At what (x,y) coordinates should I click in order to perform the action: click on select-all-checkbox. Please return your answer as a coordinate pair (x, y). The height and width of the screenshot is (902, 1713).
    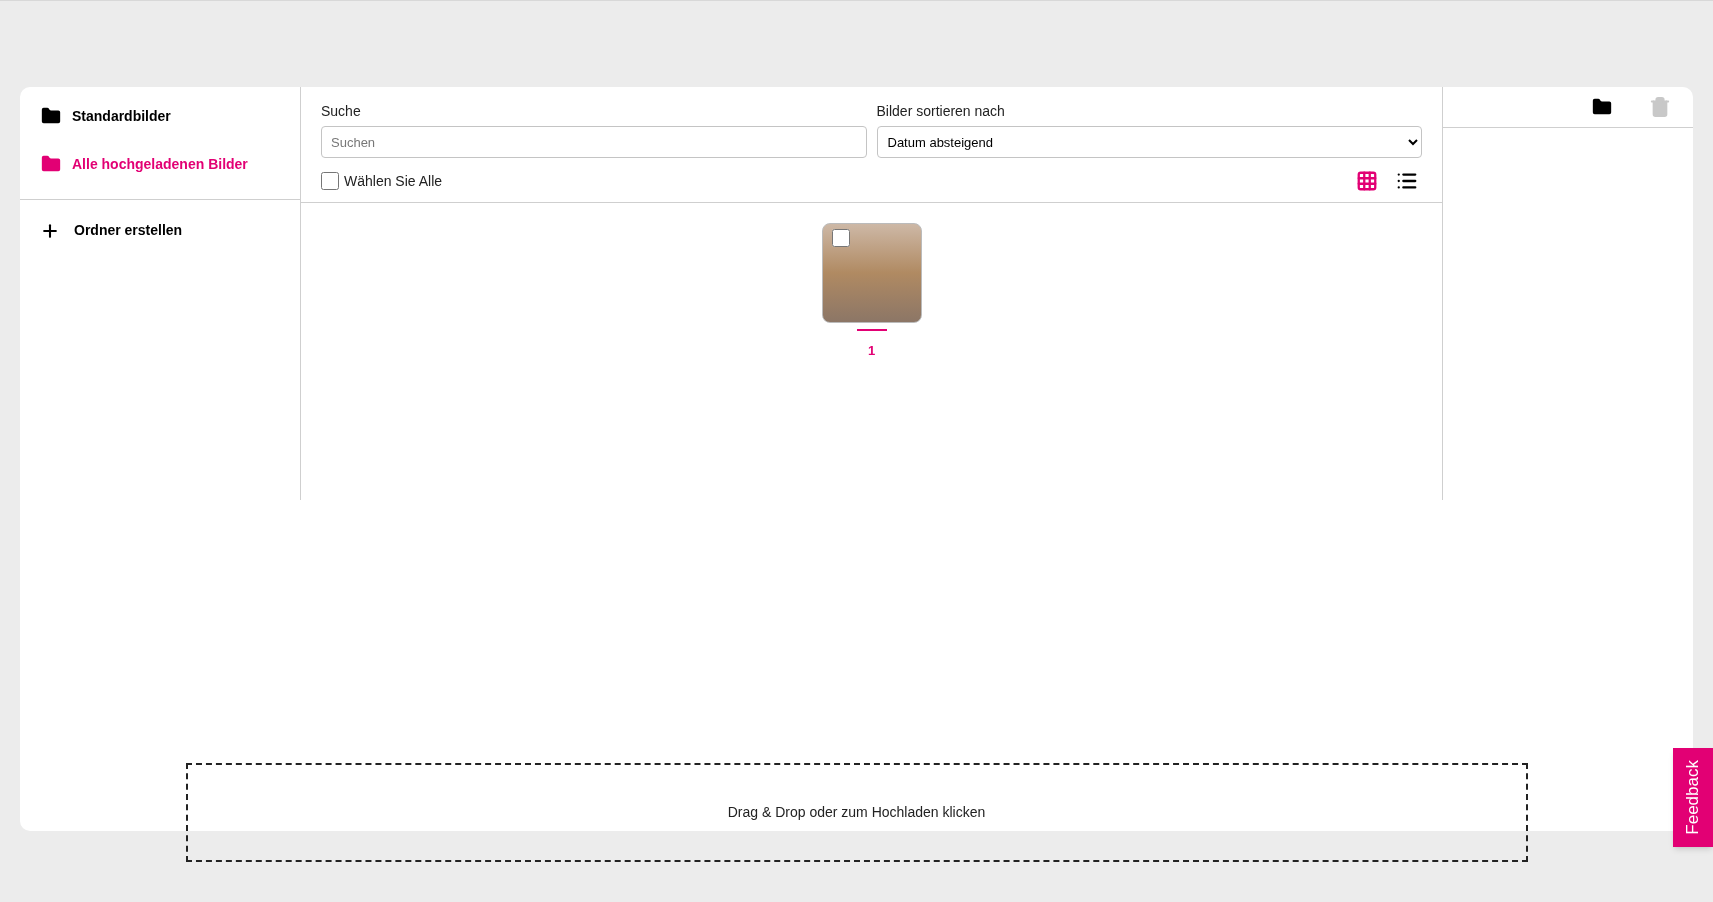
    Looking at the image, I should click on (330, 181).